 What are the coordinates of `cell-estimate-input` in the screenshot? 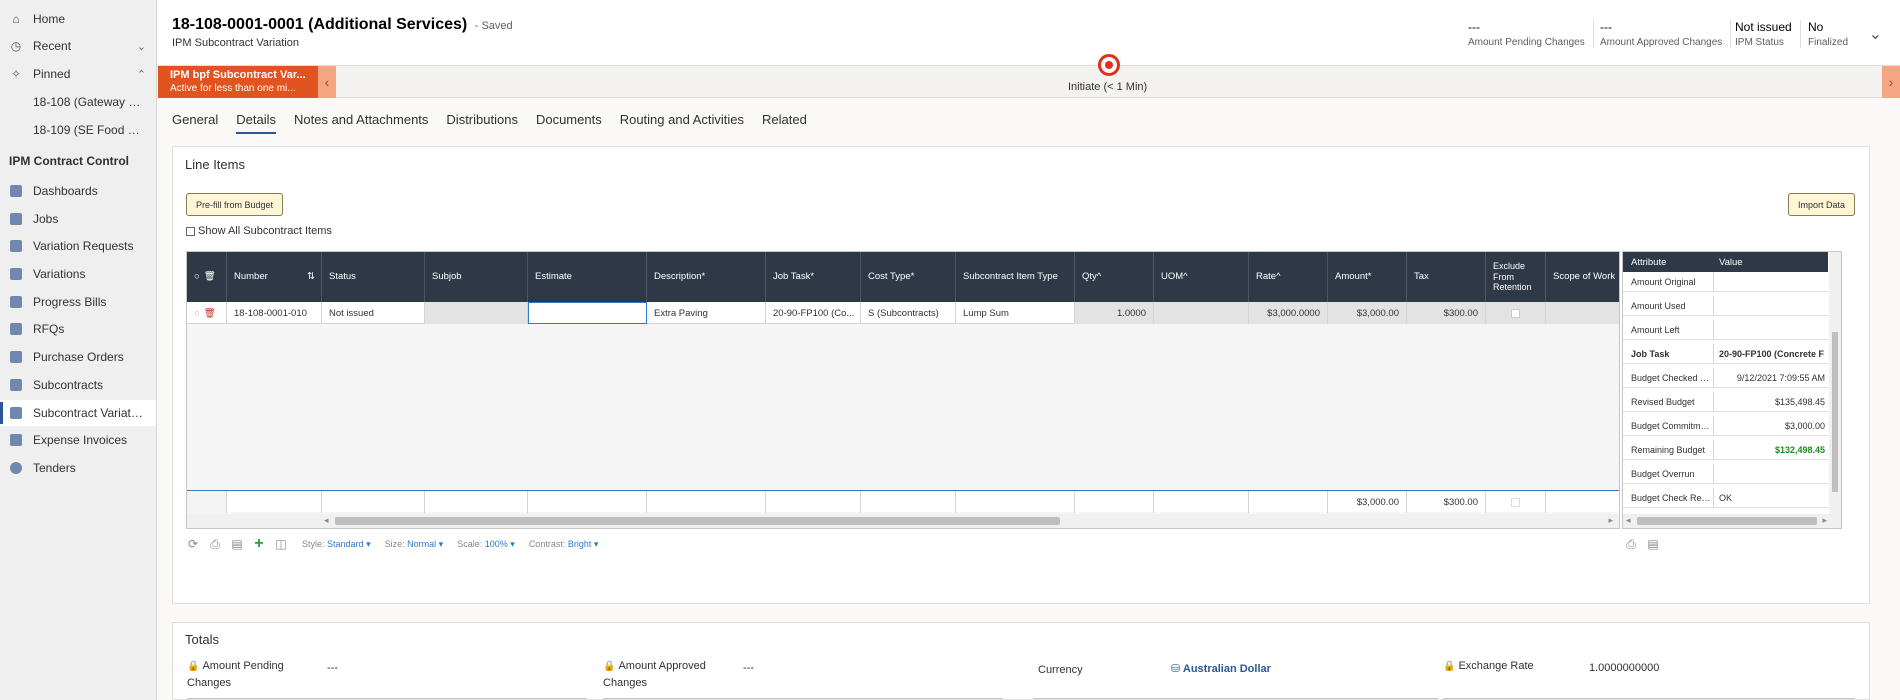 It's located at (587, 313).